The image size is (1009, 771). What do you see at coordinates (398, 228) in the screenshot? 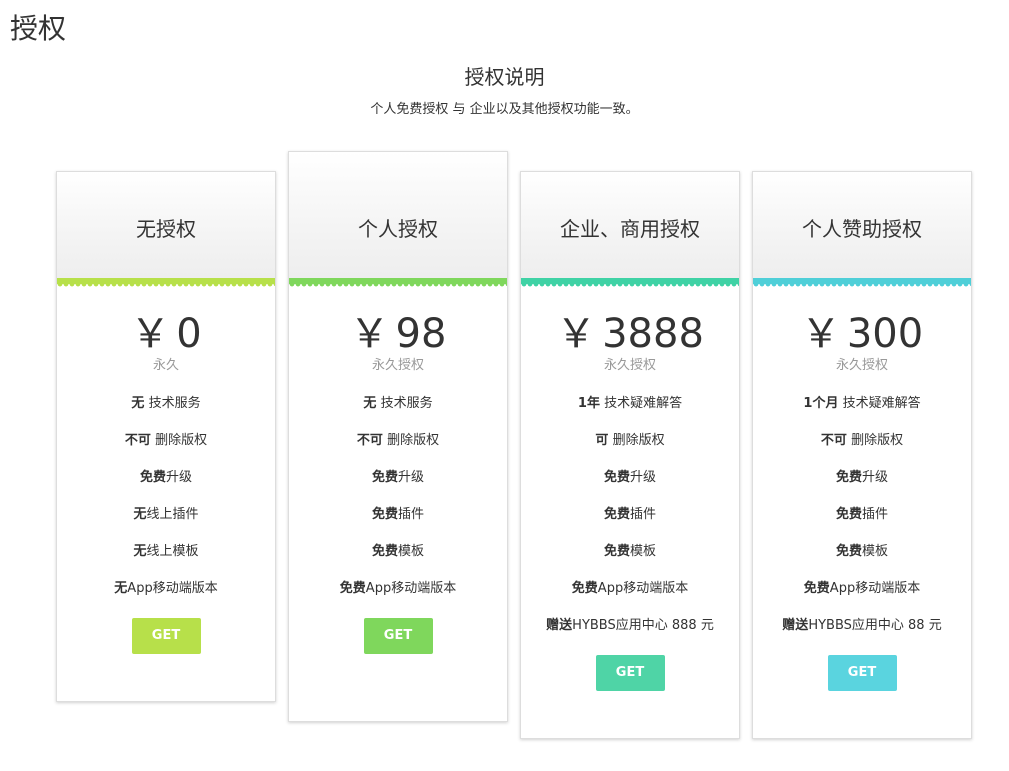
I see `plan-title: 个人授权` at bounding box center [398, 228].